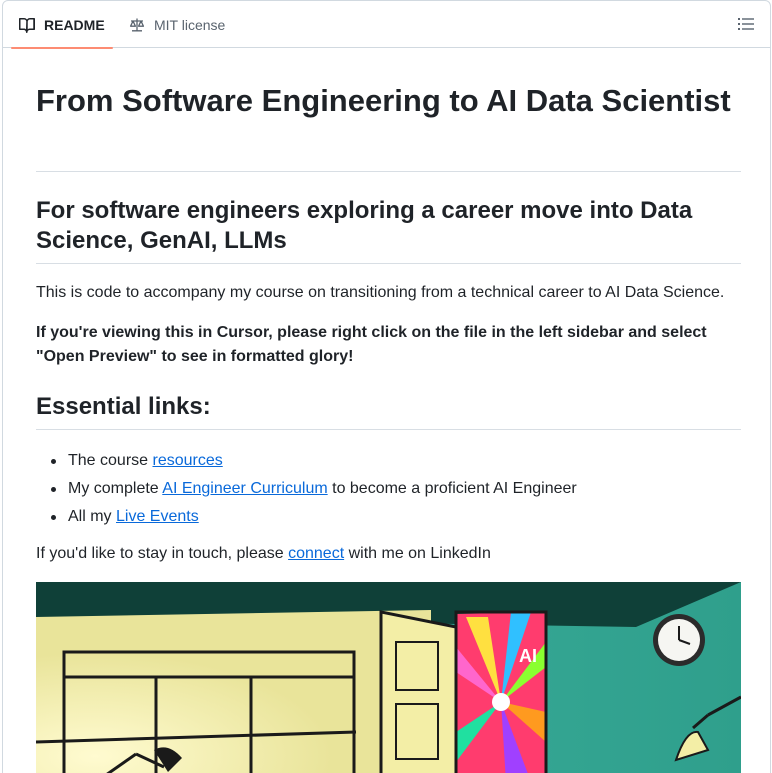 The height and width of the screenshot is (773, 772). What do you see at coordinates (157, 516) in the screenshot?
I see `live-events-link: Live Events` at bounding box center [157, 516].